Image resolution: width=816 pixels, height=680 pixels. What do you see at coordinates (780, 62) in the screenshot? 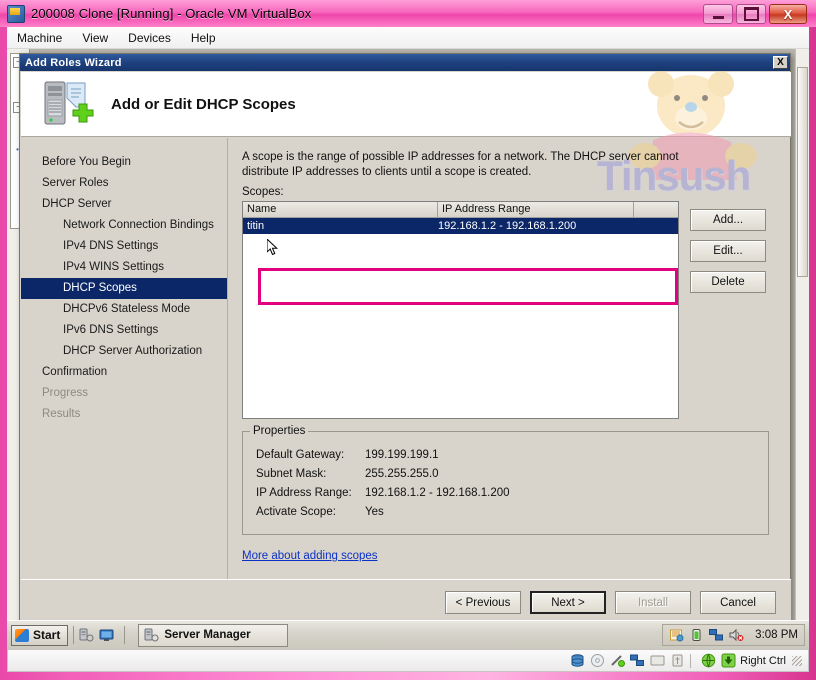
I see `wizard-close-button: X` at bounding box center [780, 62].